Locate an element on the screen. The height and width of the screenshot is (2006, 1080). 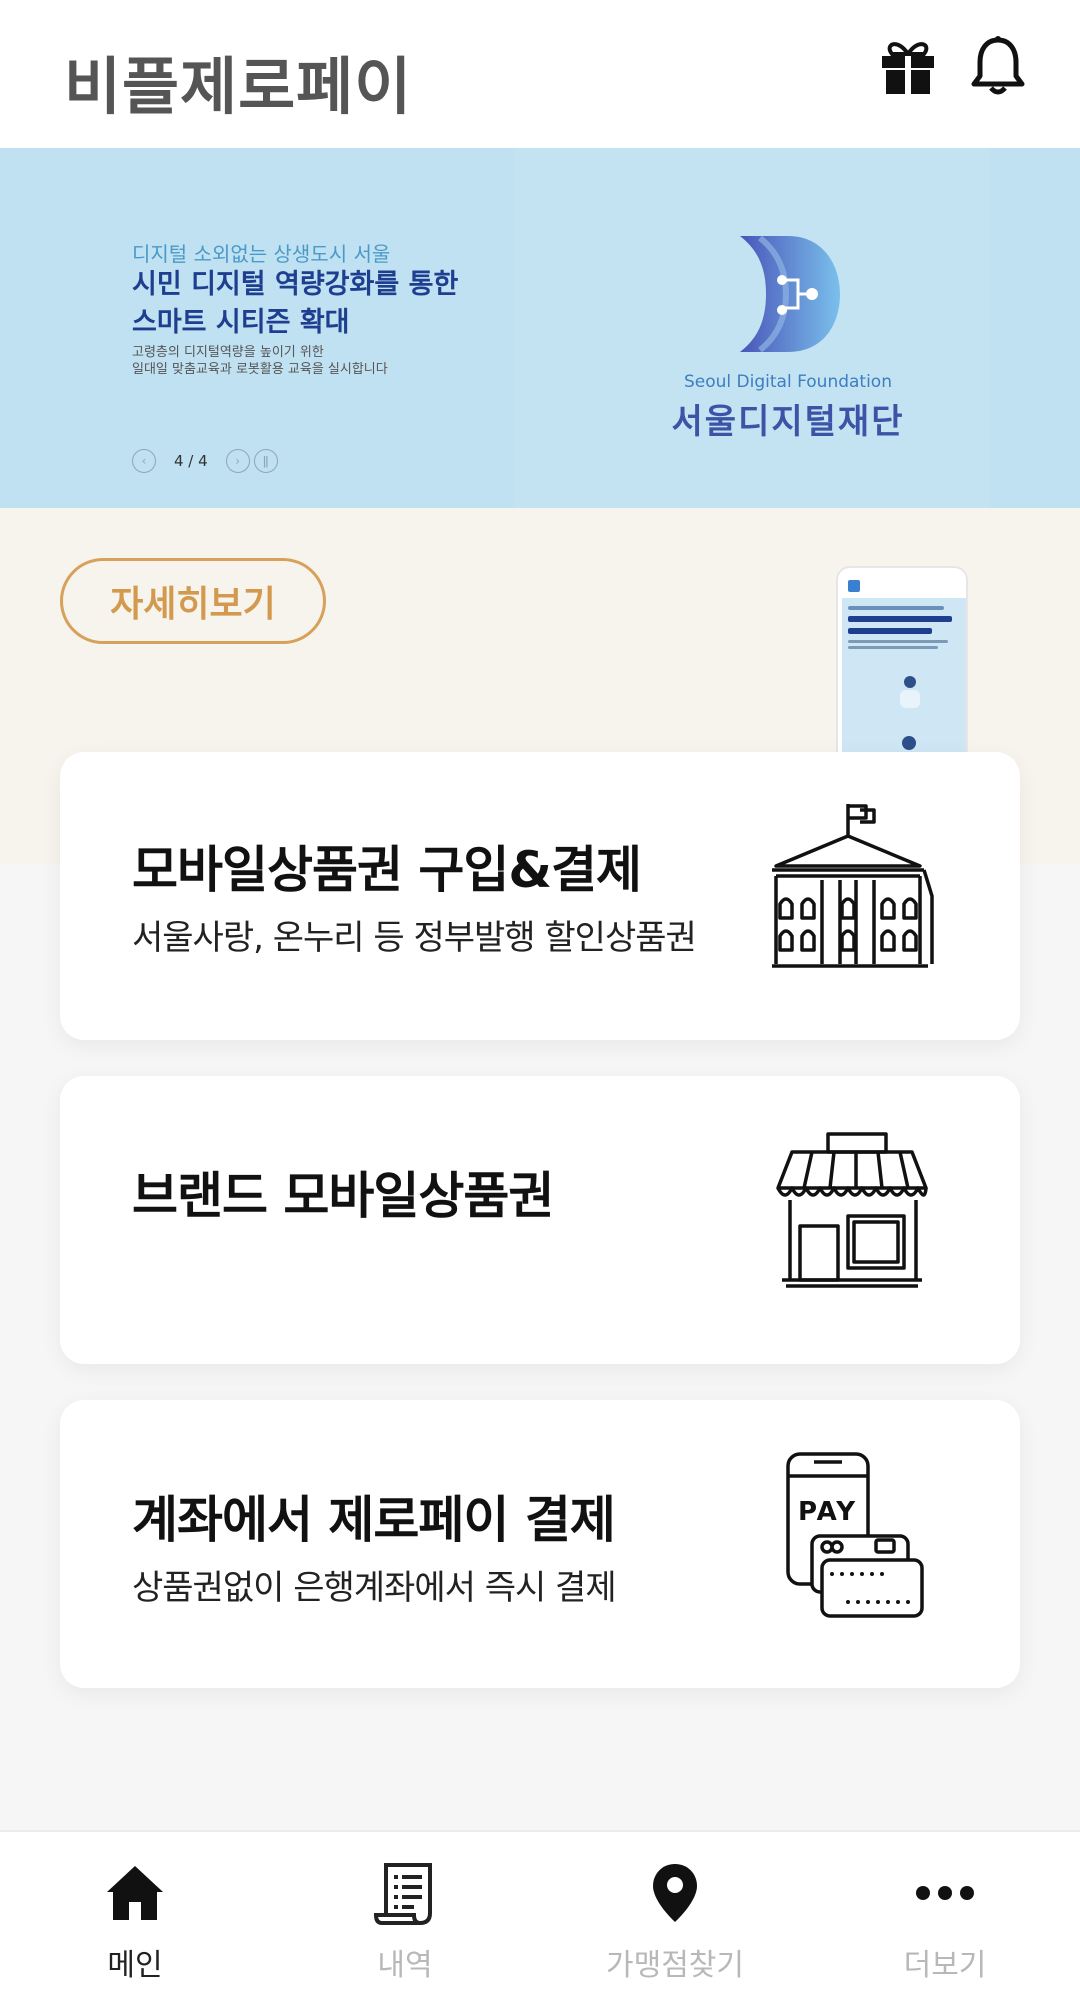
brand-voucher-card: 브랜드 모바일상품권 is located at coordinates (540, 1220).